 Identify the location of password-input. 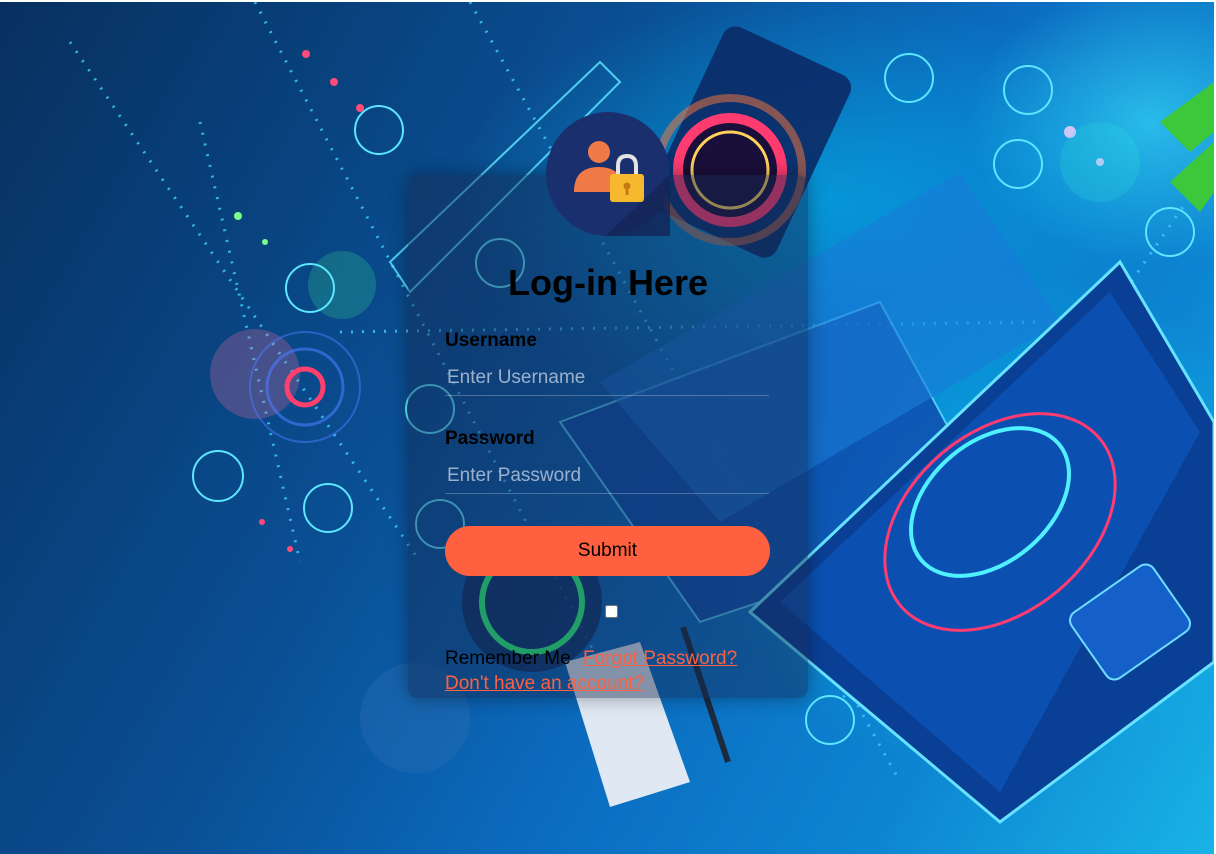
(607, 476).